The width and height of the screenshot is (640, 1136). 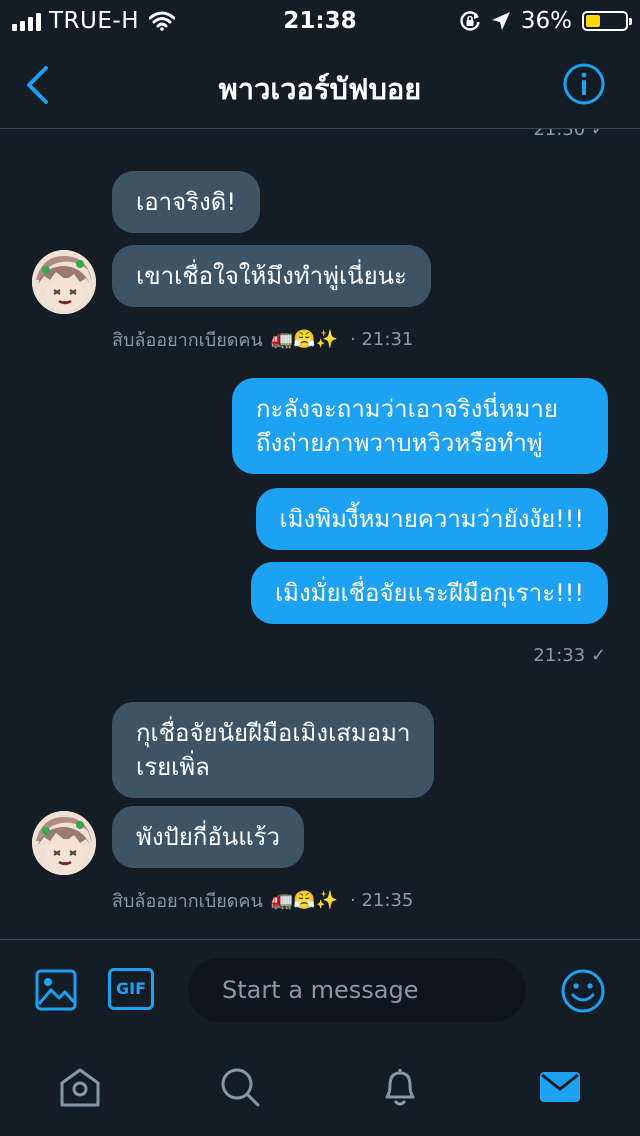 I want to click on received-message-bubble: กุเชื่อจัยนัยฝีมือเมิงเสมอมา เรยเพิ่ล, so click(x=273, y=750).